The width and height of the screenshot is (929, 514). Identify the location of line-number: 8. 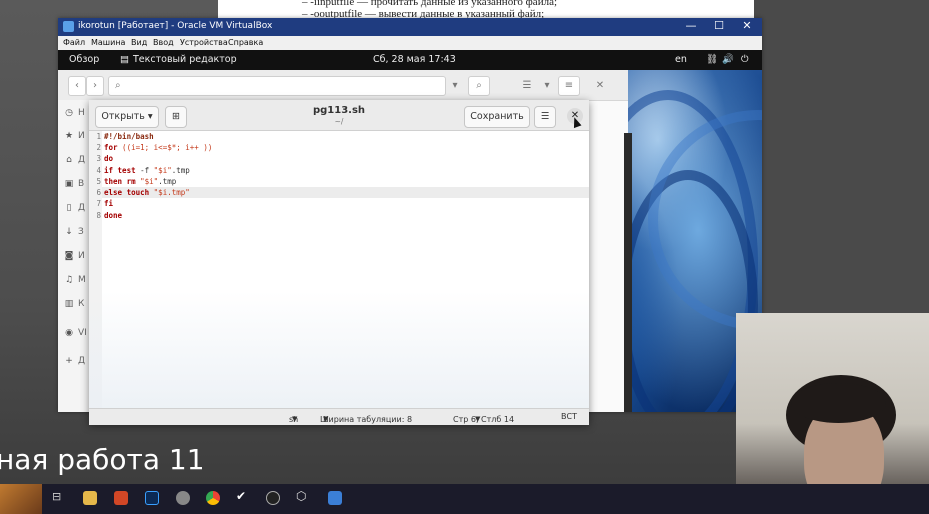
(98, 215).